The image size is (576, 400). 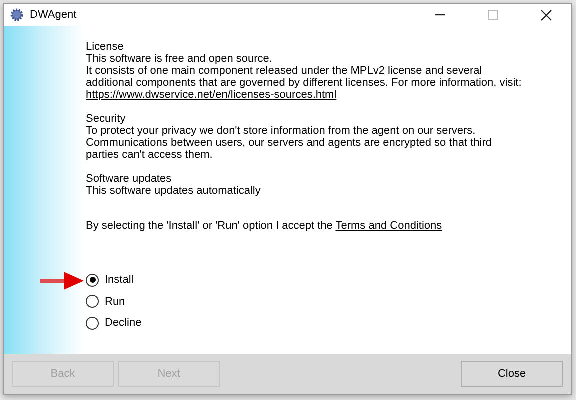 I want to click on option-label: Run, so click(x=115, y=302).